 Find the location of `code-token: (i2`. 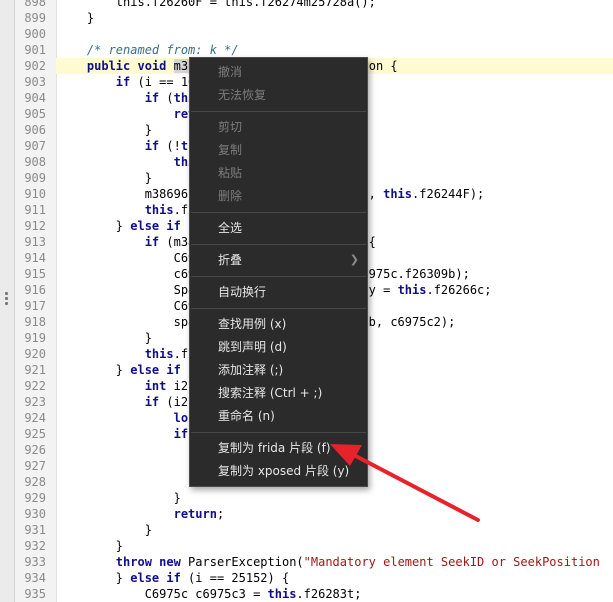

code-token: (i2 is located at coordinates (174, 402).